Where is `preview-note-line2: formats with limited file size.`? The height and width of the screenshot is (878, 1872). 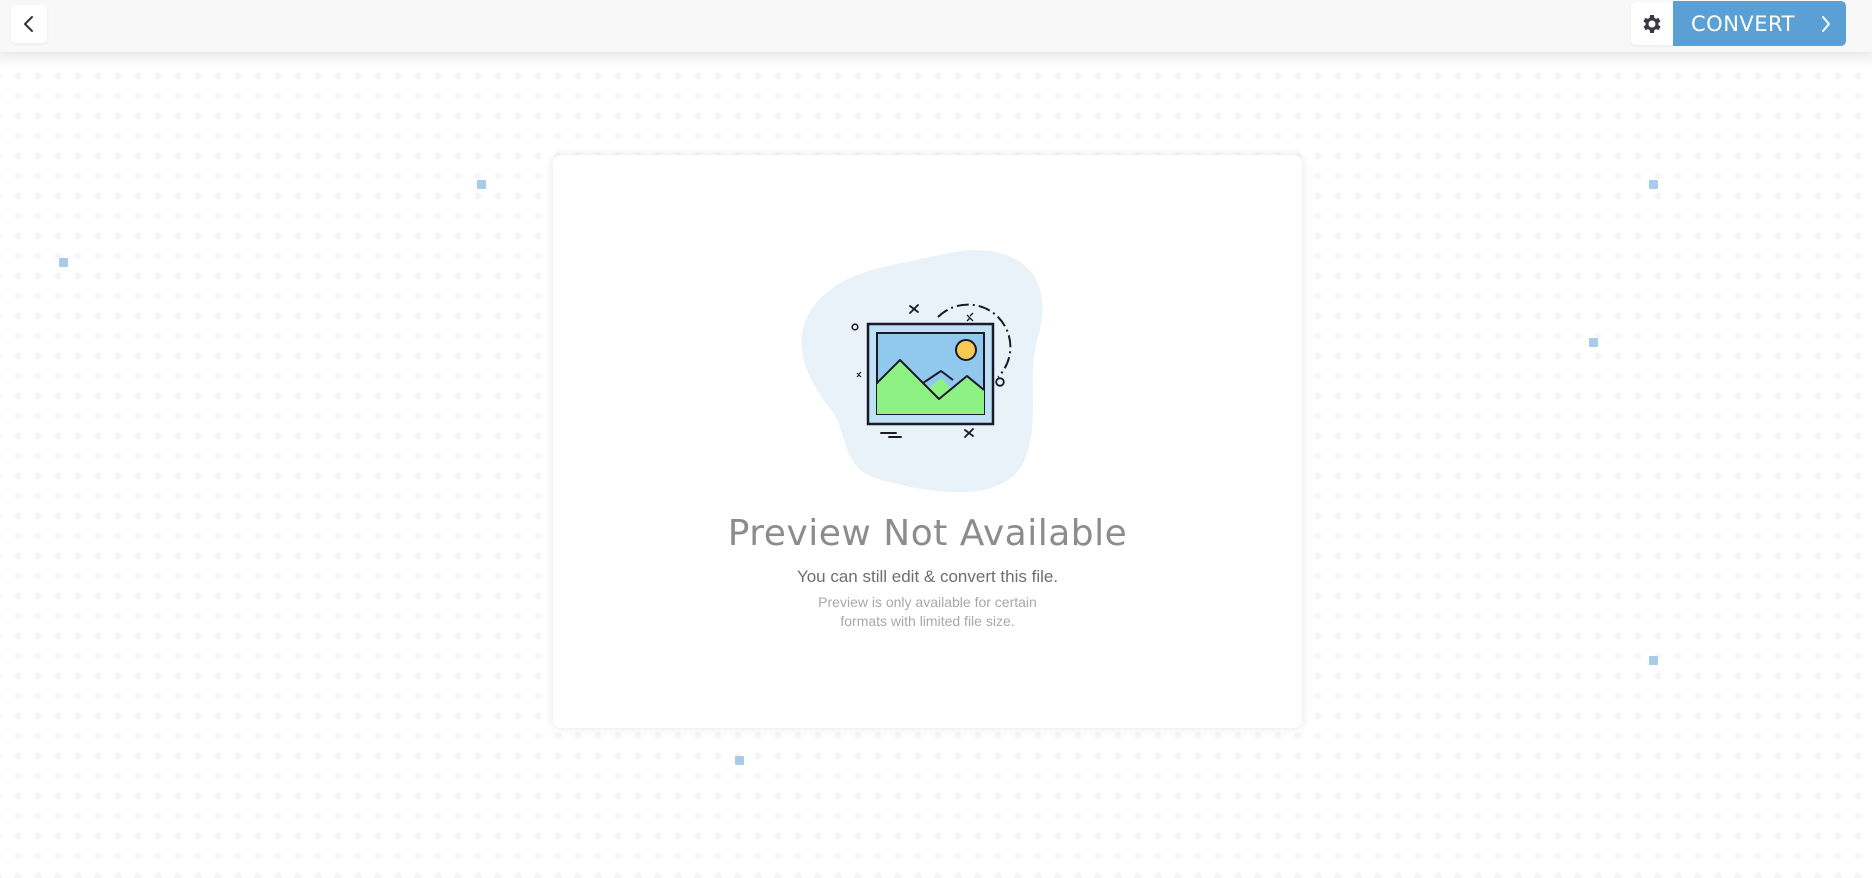 preview-note-line2: formats with limited file size. is located at coordinates (927, 621).